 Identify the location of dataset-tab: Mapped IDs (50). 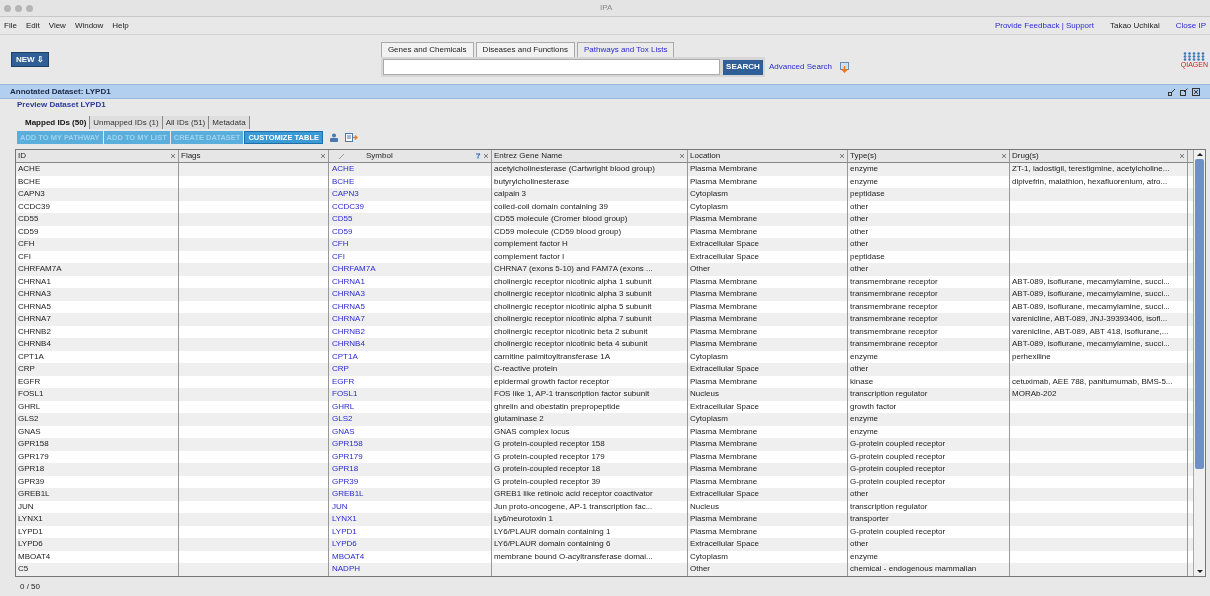
(56, 122).